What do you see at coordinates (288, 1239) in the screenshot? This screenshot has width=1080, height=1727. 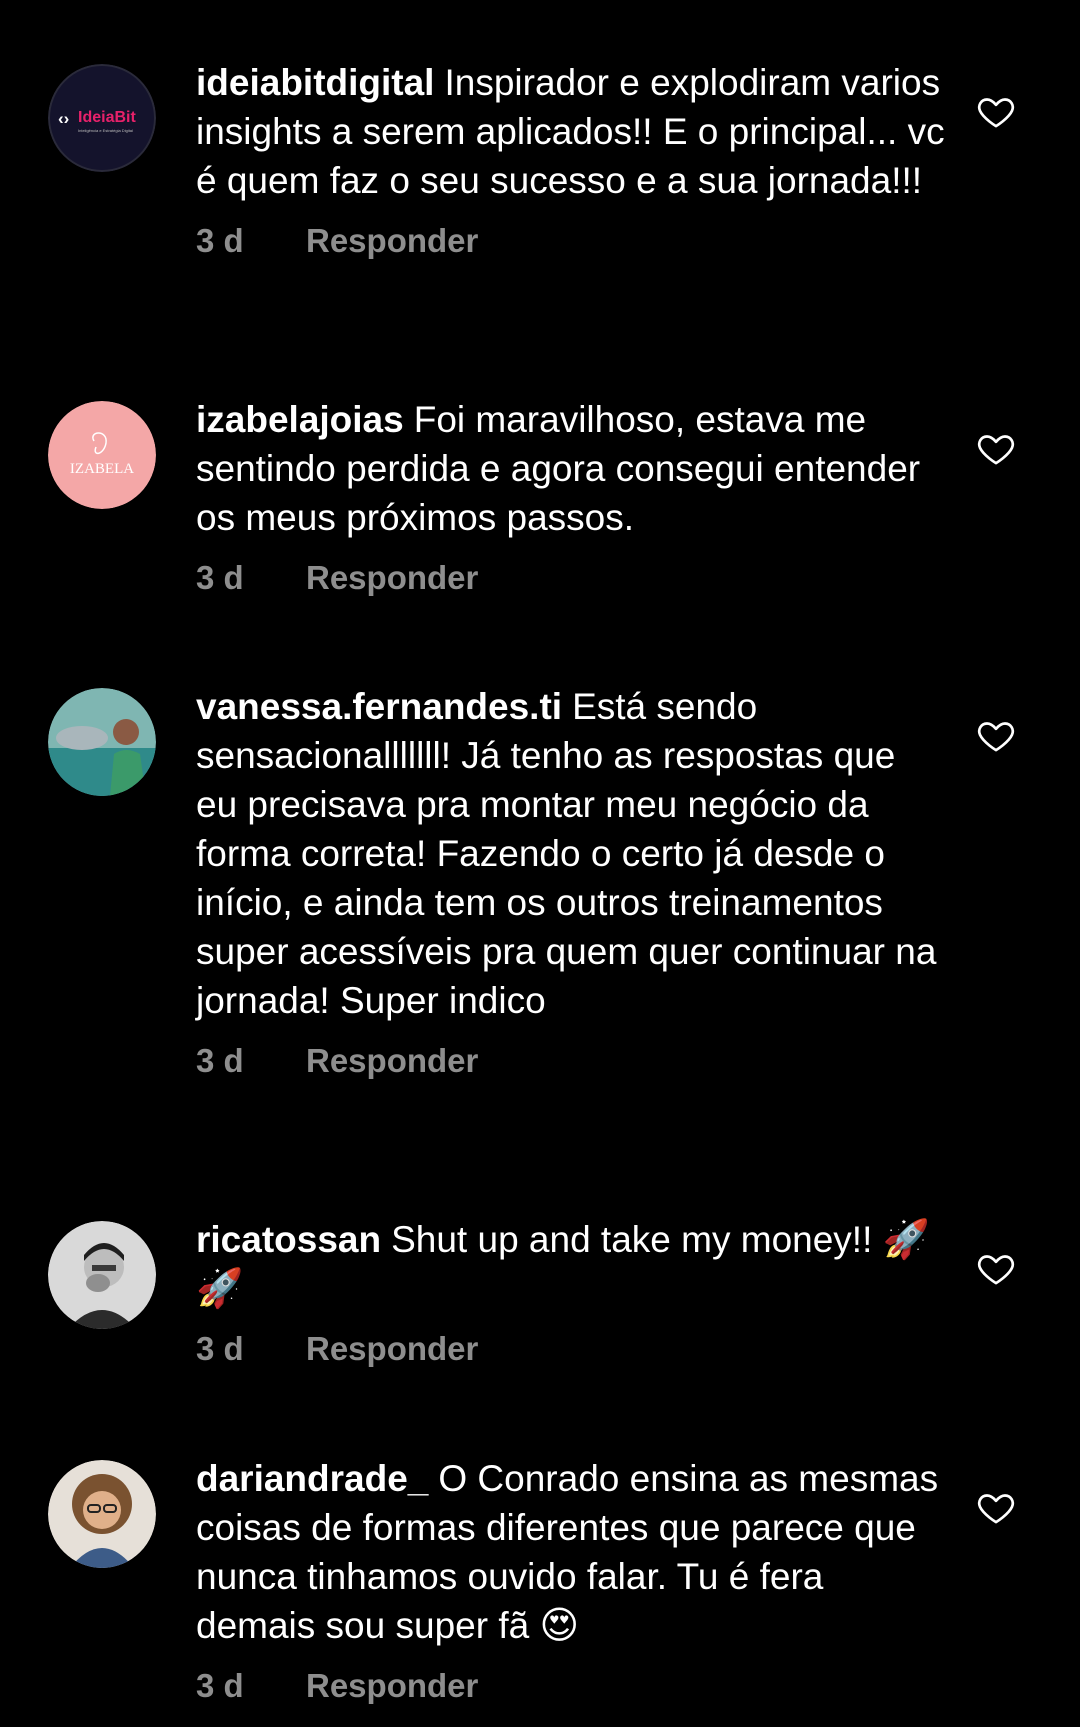 I see `comment-username: ricatossan` at bounding box center [288, 1239].